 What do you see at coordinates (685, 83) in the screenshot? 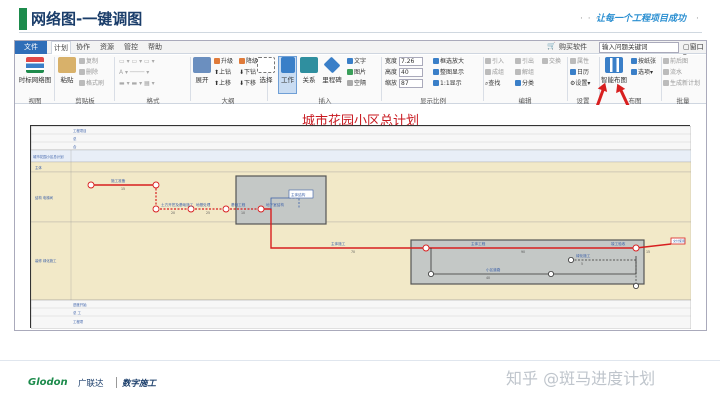
I see `generate-plan-label: 生成新计划` at bounding box center [685, 83].